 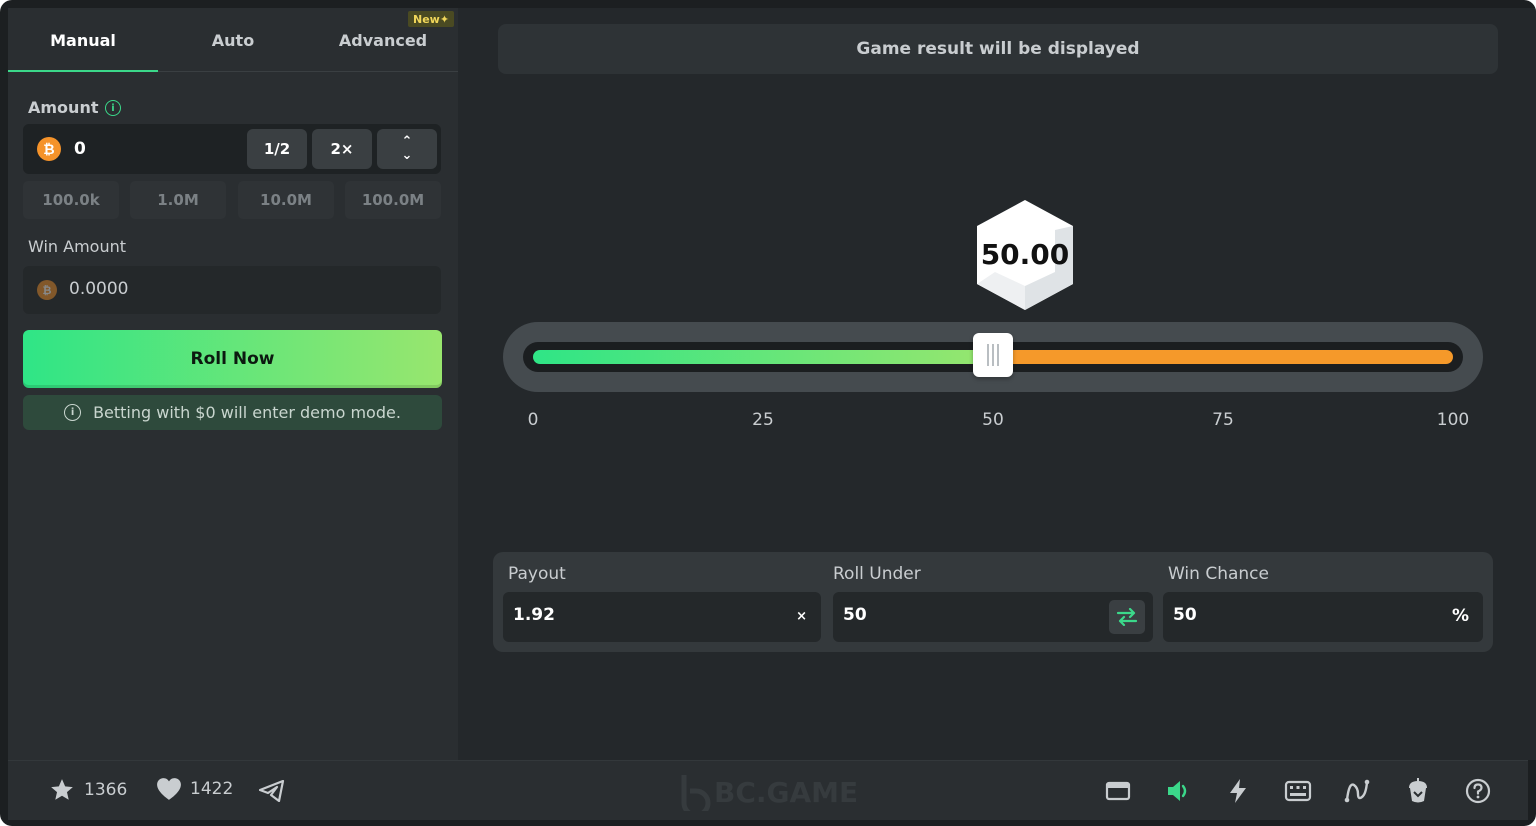 I want to click on star-icon, so click(x=62, y=789).